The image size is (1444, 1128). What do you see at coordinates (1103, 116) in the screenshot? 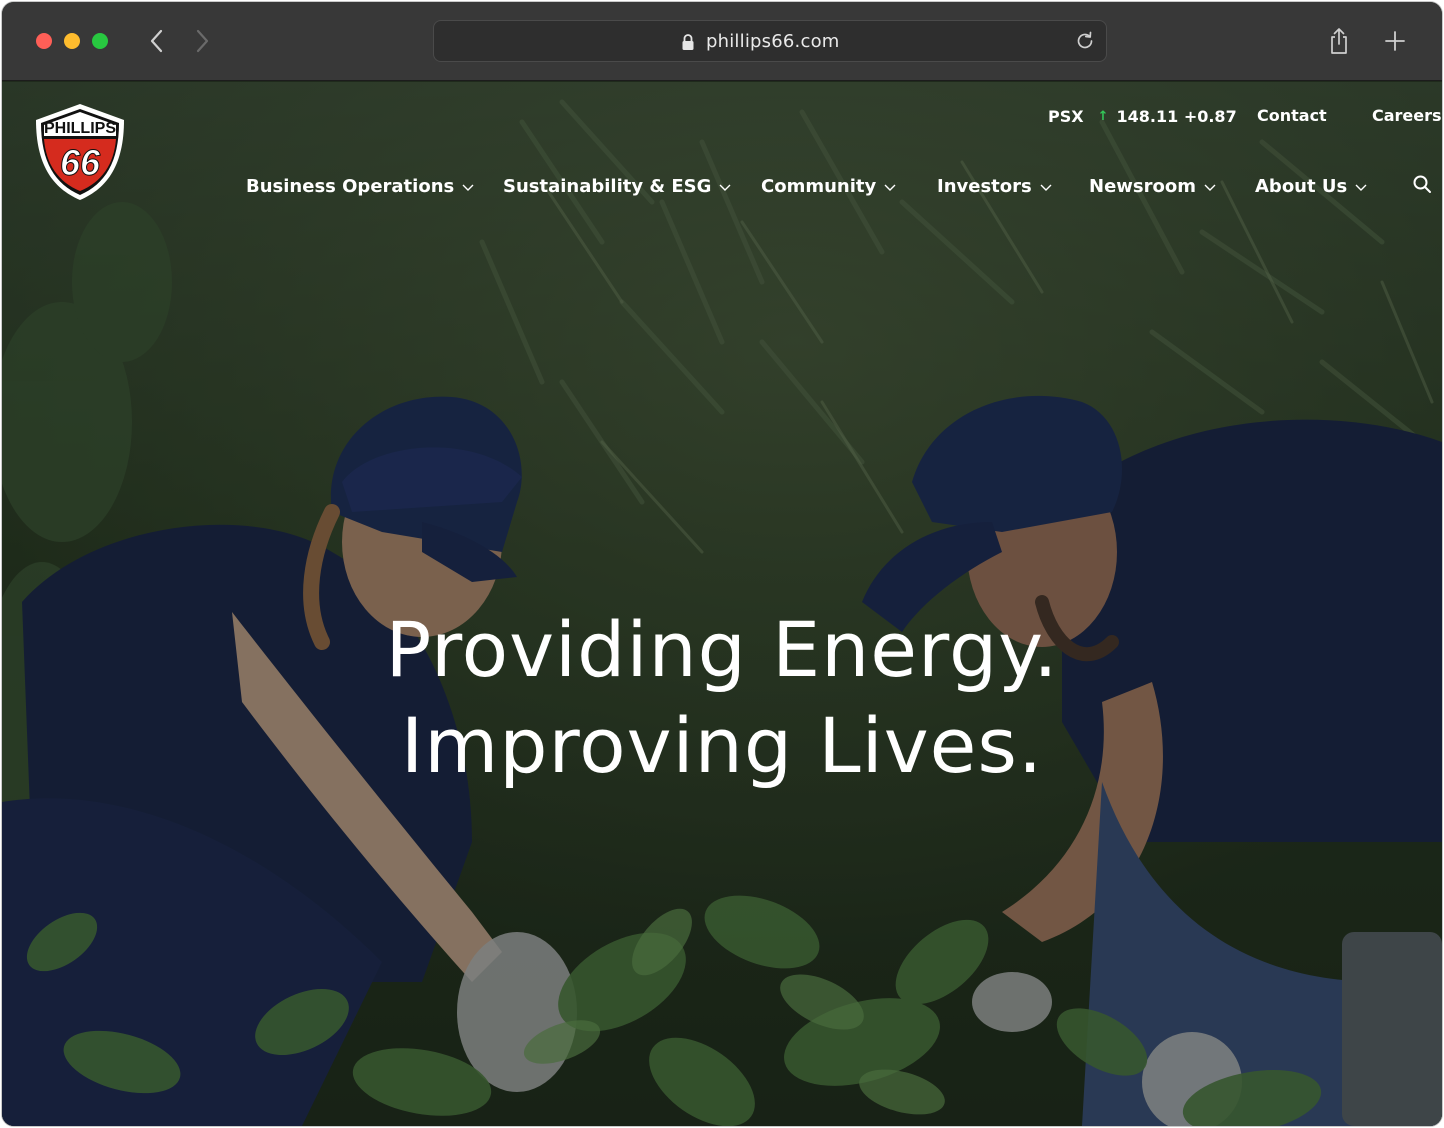
I see `arrow-up-icon: ↑` at bounding box center [1103, 116].